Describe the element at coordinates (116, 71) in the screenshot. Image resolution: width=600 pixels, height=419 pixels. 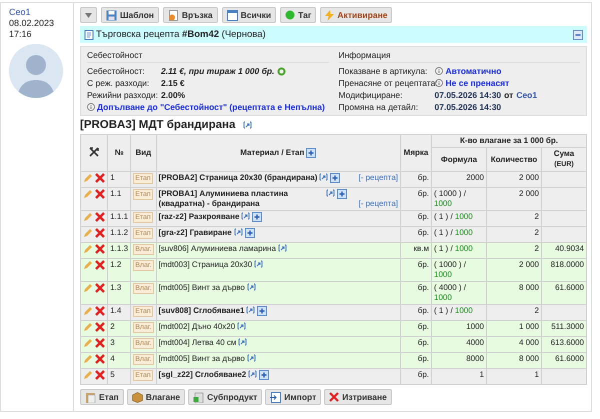
I see `field-label: Себестойност:` at that location.